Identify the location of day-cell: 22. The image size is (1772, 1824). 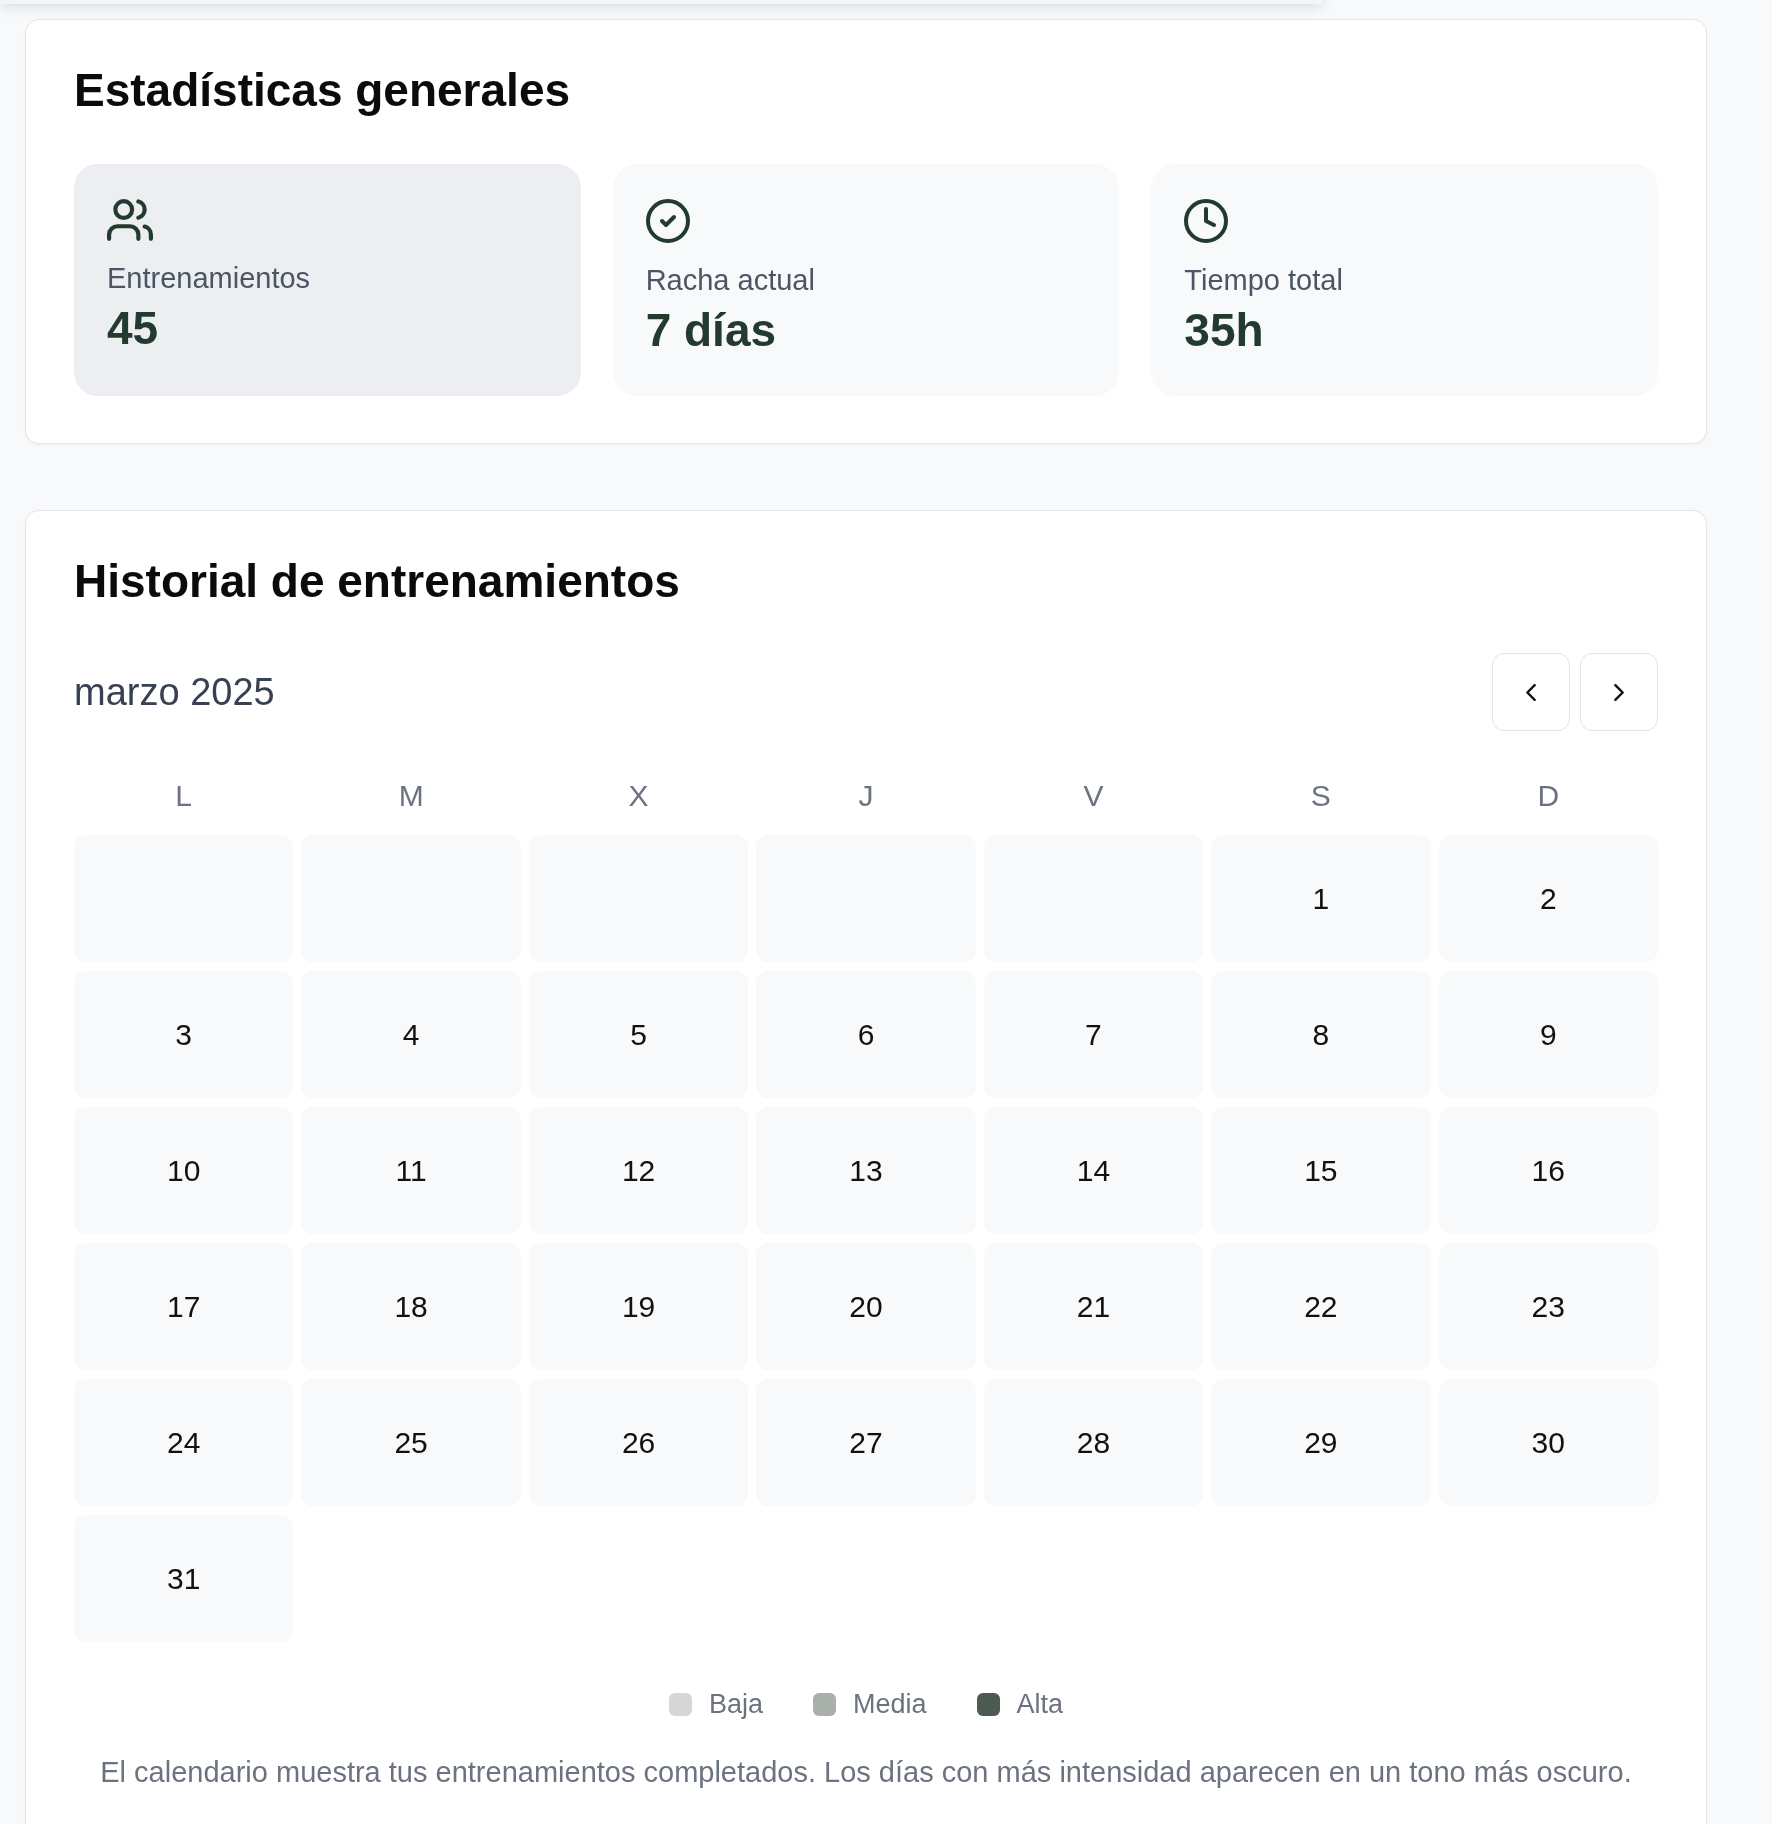
(1321, 1306).